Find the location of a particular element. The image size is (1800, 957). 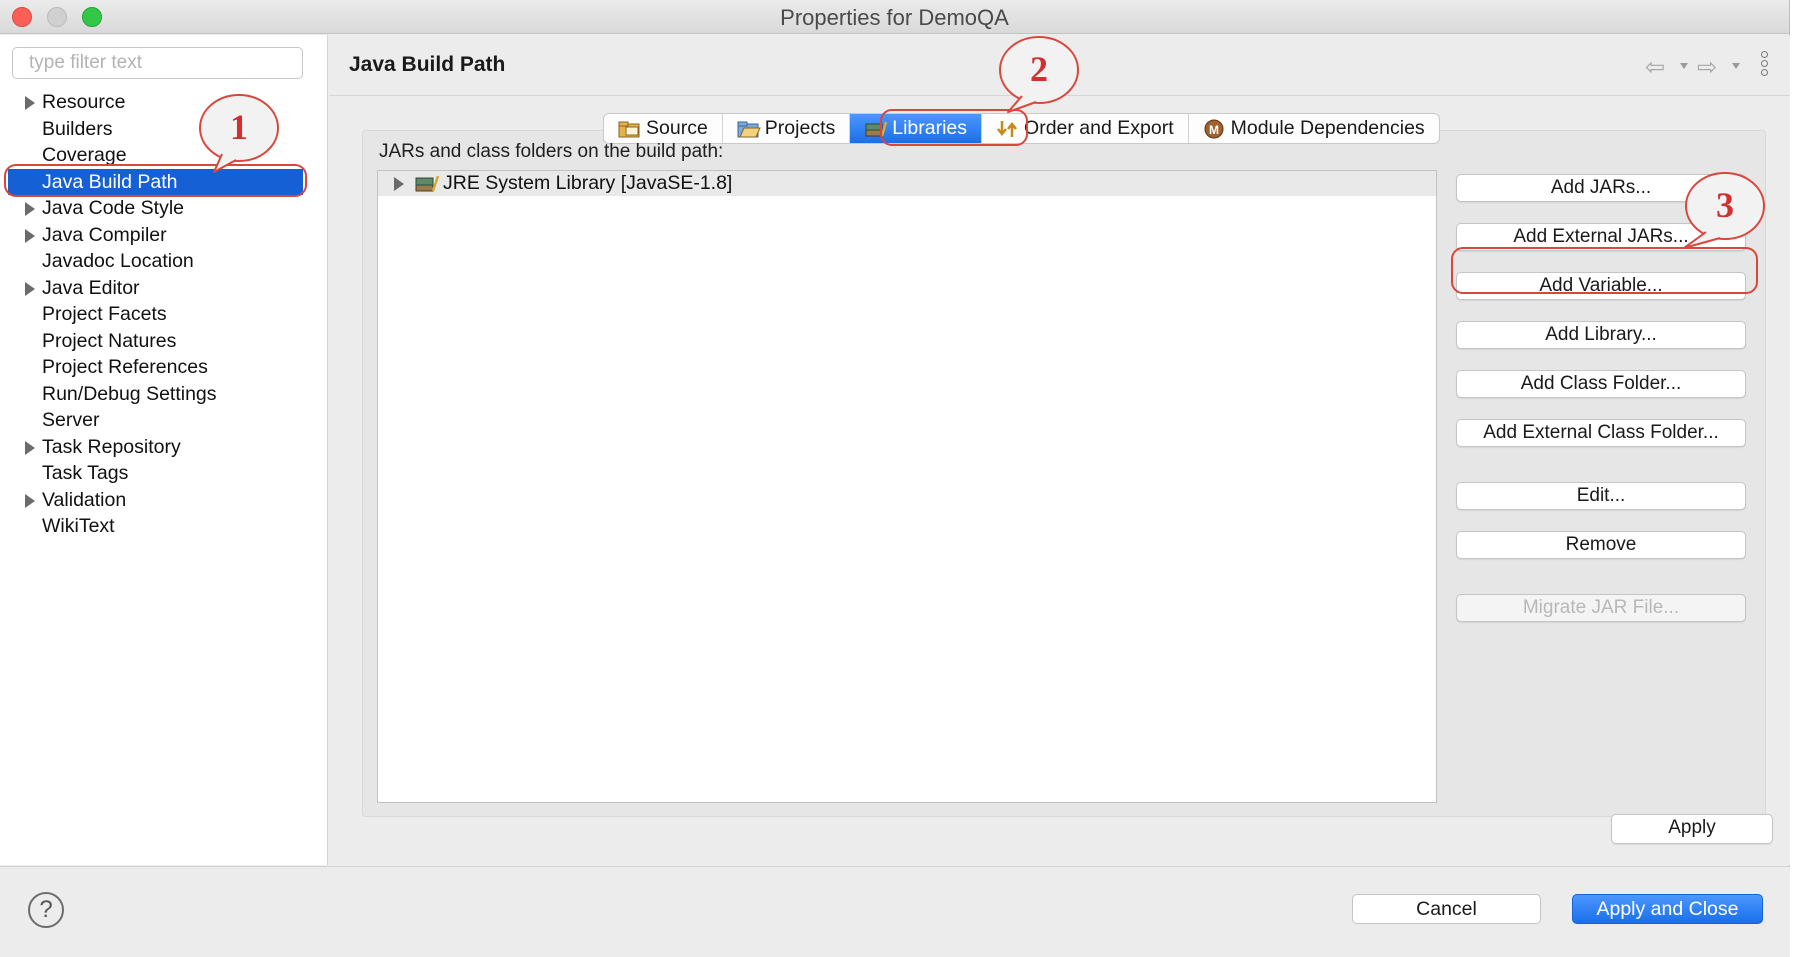

tree-item-label: Coverage is located at coordinates (84, 155).